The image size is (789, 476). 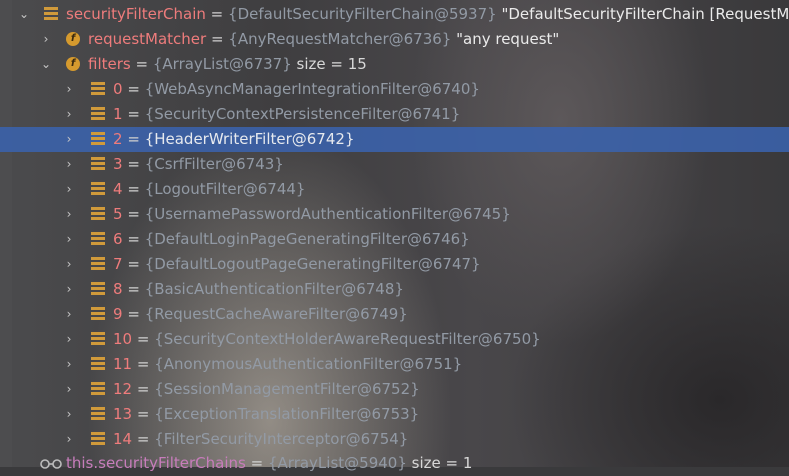 What do you see at coordinates (337, 463) in the screenshot?
I see `variable-ref: {ArrayList@5940}` at bounding box center [337, 463].